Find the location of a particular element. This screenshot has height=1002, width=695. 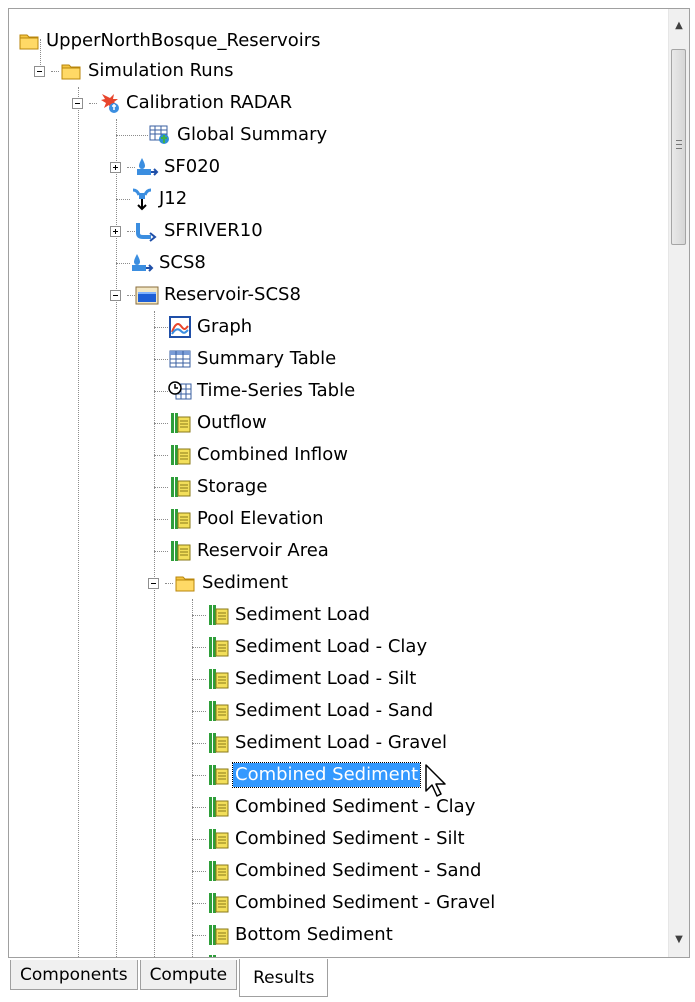

tree-node-reservoir-area: Reservoir Area is located at coordinates (242, 551).